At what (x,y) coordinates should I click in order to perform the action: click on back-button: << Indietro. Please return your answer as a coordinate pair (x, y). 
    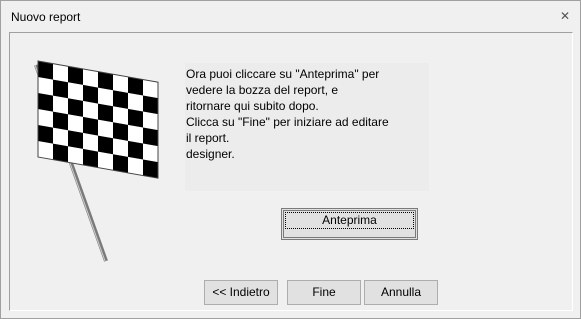
    Looking at the image, I should click on (241, 292).